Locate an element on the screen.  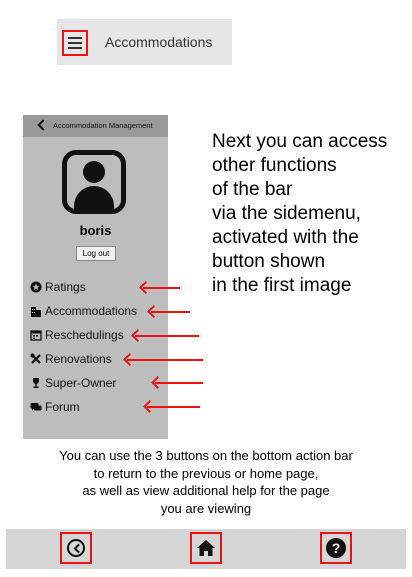
instruction-line: other functions is located at coordinates (274, 165).